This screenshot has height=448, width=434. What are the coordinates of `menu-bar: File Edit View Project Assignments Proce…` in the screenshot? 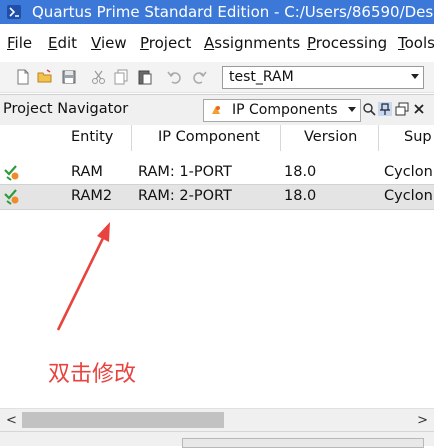 It's located at (217, 43).